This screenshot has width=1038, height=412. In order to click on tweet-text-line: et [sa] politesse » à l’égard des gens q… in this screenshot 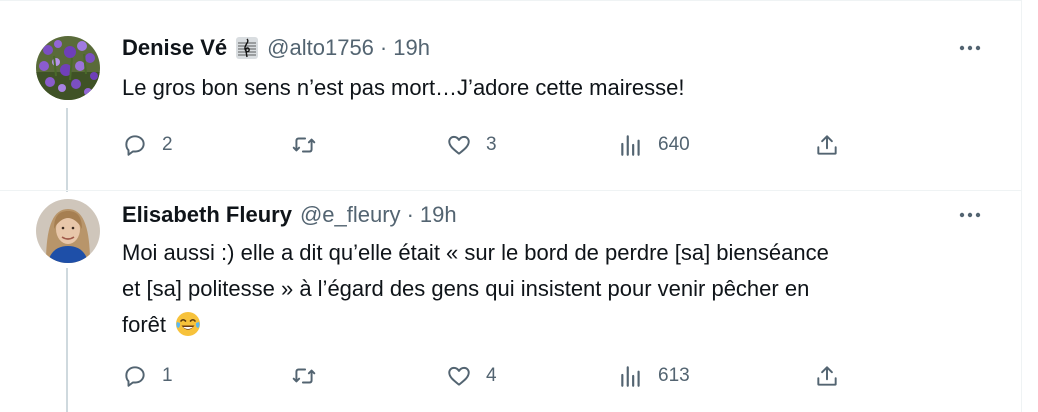, I will do `click(466, 288)`.